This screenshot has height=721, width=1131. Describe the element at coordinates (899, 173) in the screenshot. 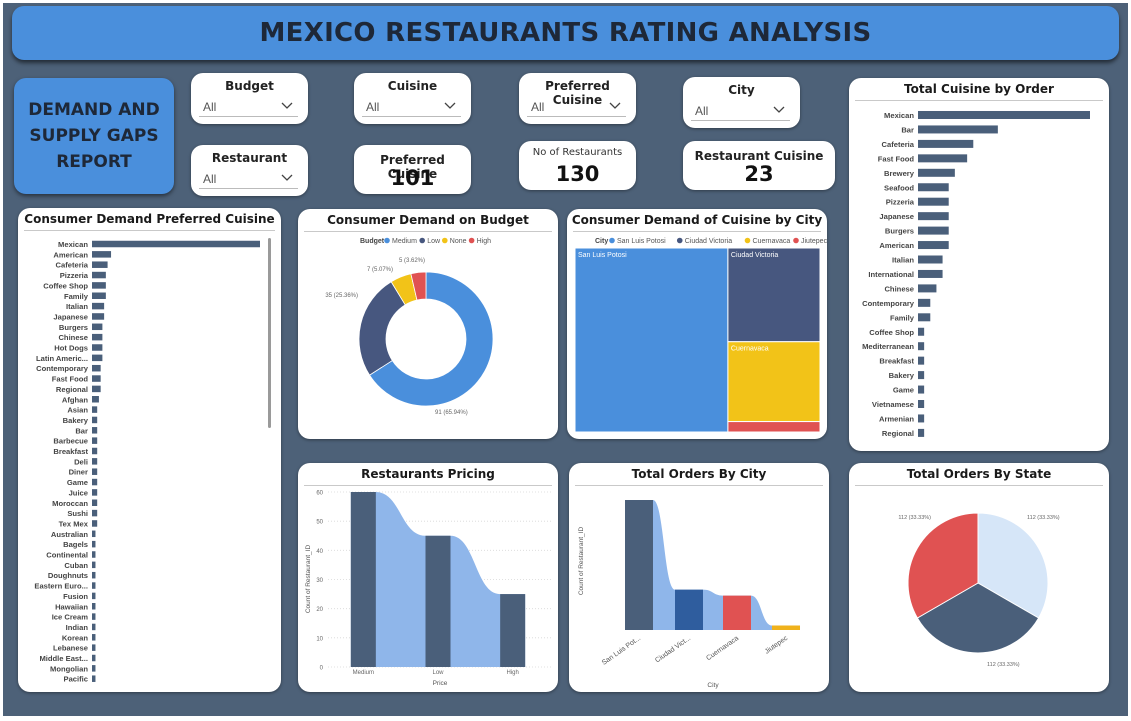

I see `bar-label-brewery: Brewery` at that location.